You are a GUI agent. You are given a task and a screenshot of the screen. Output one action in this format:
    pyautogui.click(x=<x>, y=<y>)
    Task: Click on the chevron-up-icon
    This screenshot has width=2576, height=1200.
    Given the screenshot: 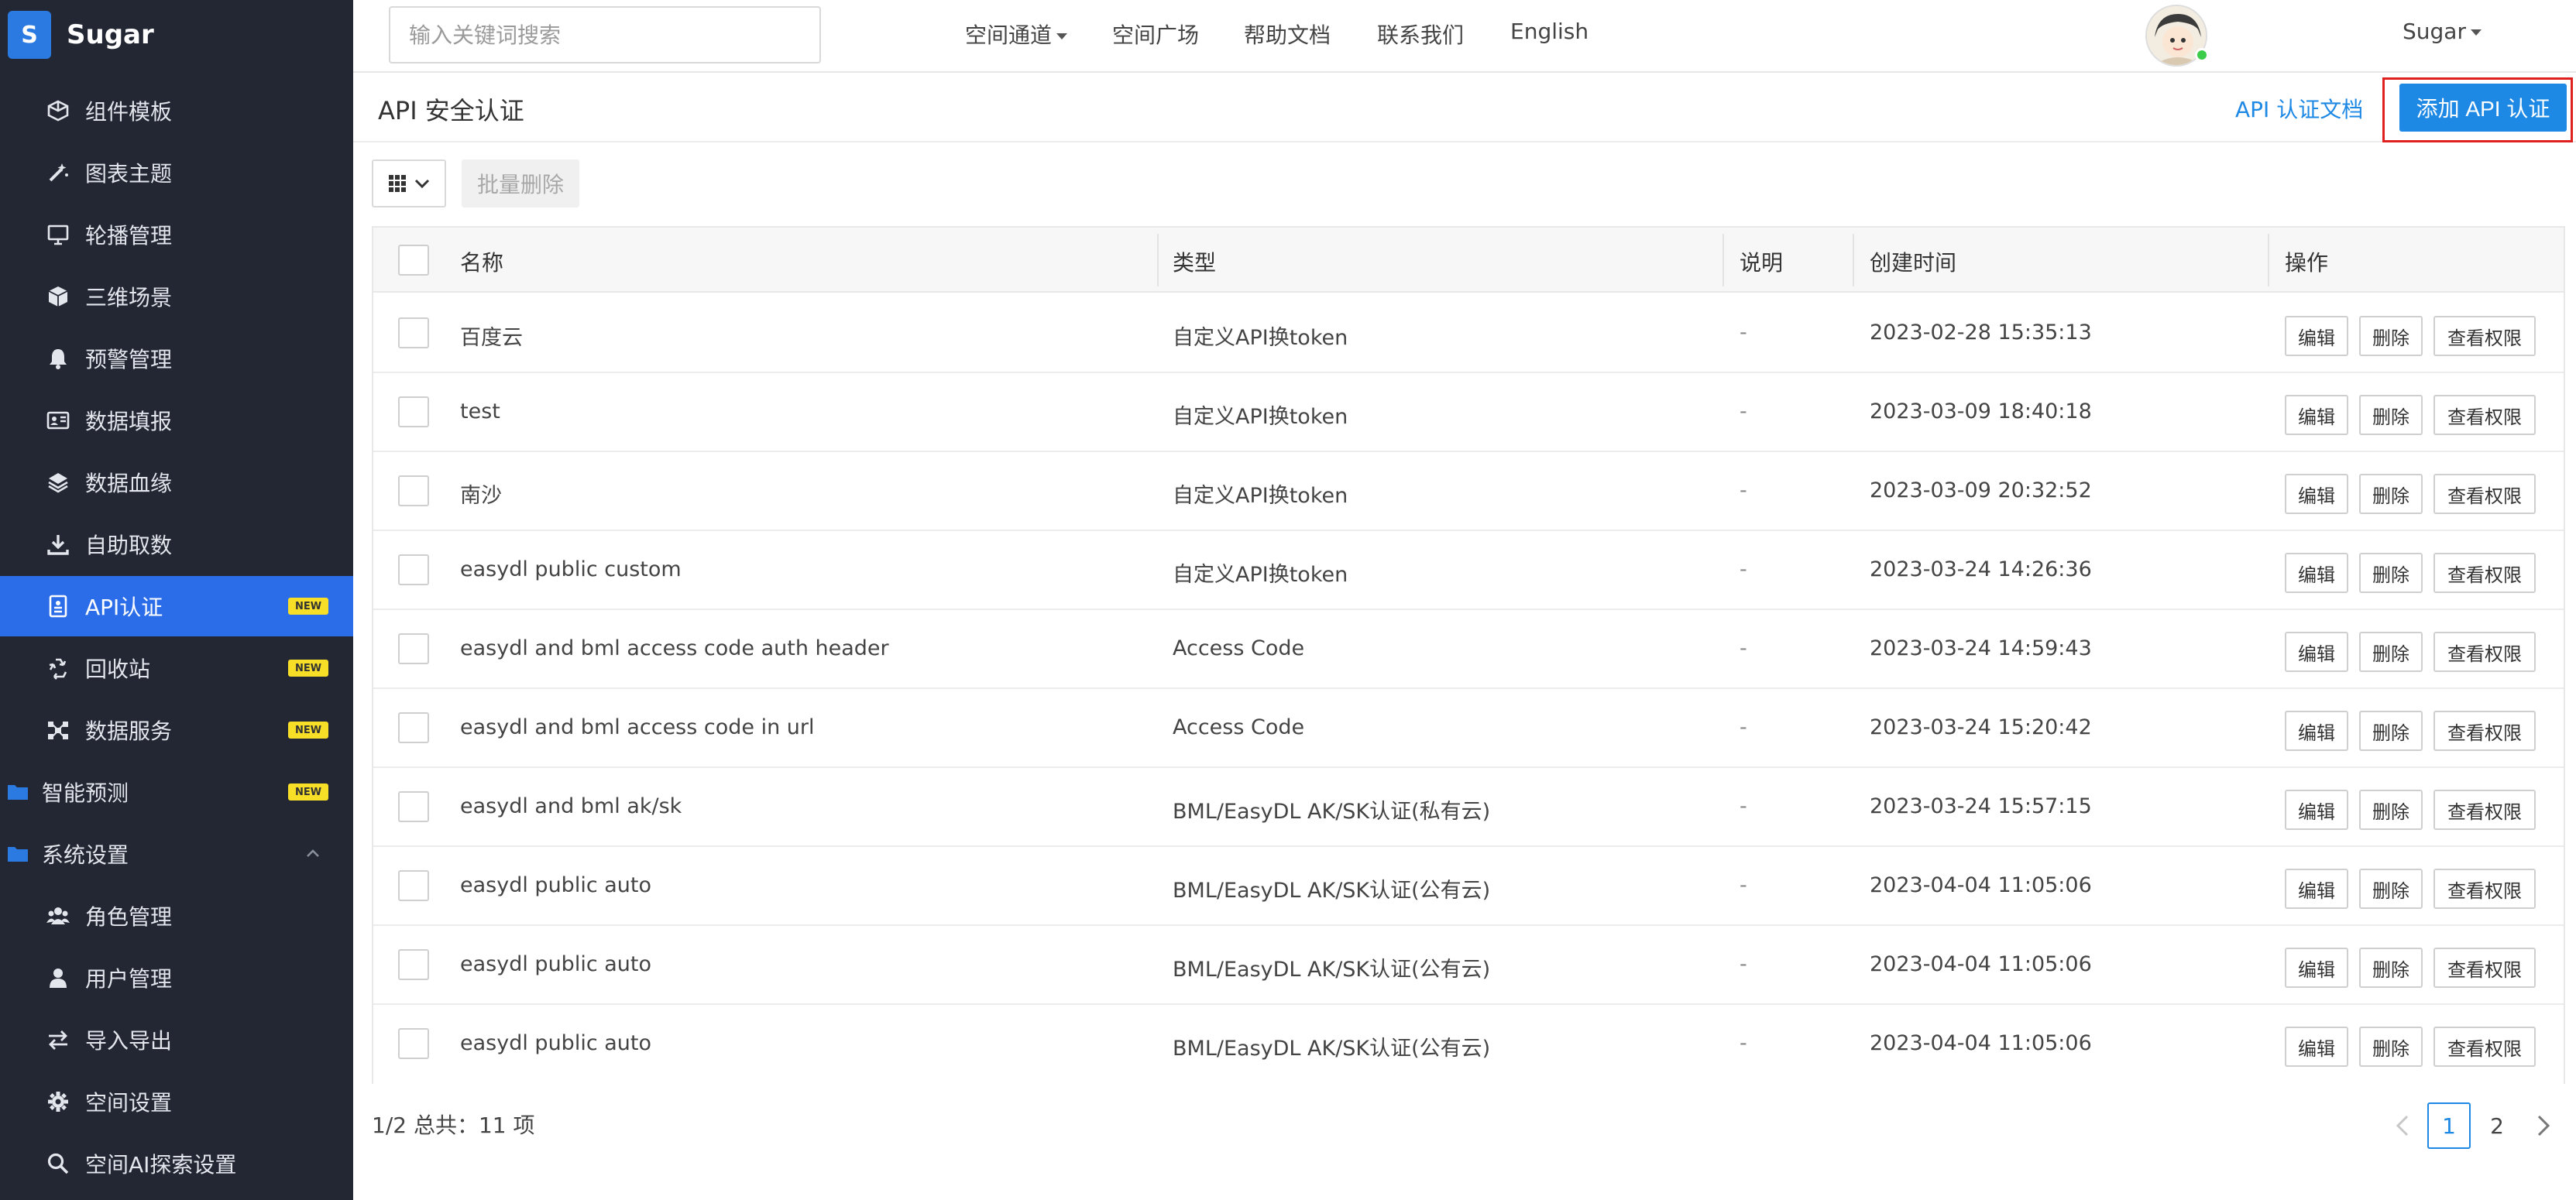 What is the action you would take?
    pyautogui.click(x=313, y=853)
    